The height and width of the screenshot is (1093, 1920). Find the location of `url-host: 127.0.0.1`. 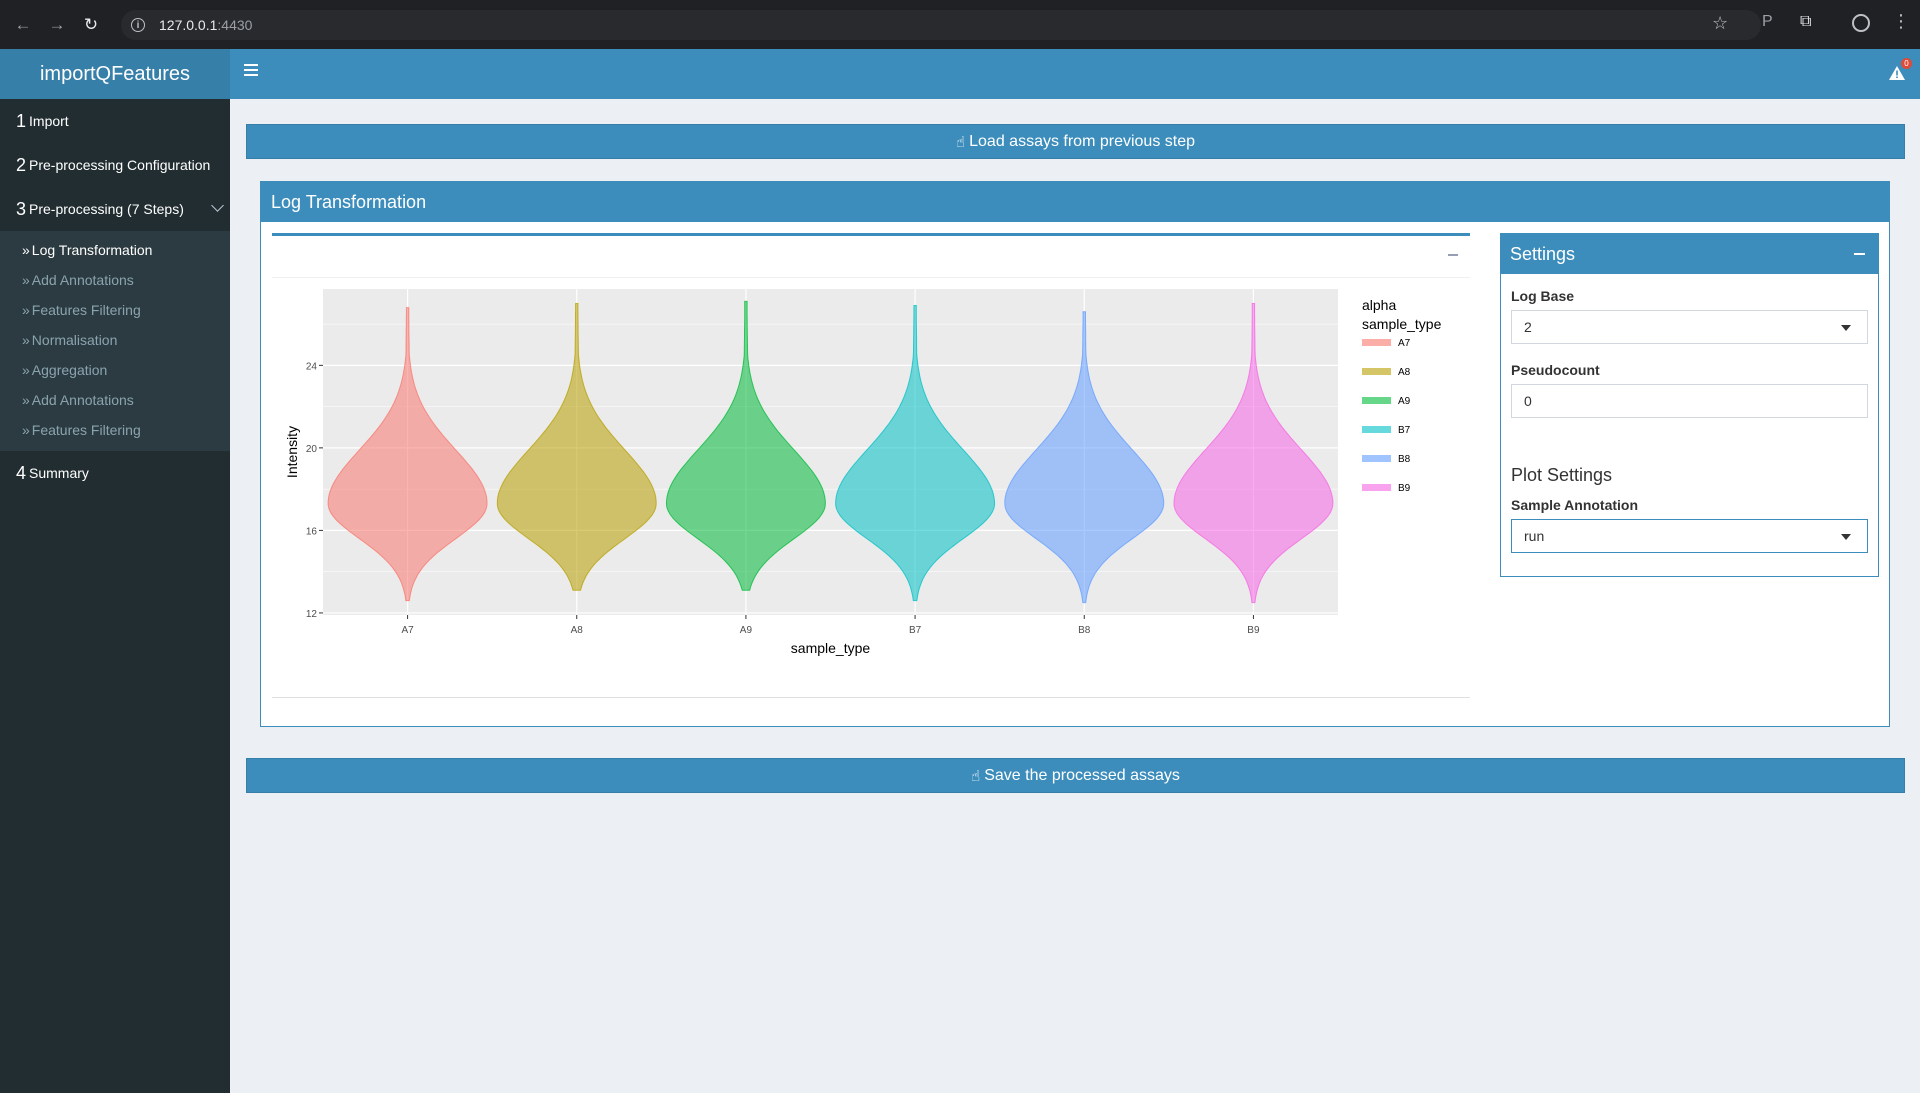

url-host: 127.0.0.1 is located at coordinates (188, 25).